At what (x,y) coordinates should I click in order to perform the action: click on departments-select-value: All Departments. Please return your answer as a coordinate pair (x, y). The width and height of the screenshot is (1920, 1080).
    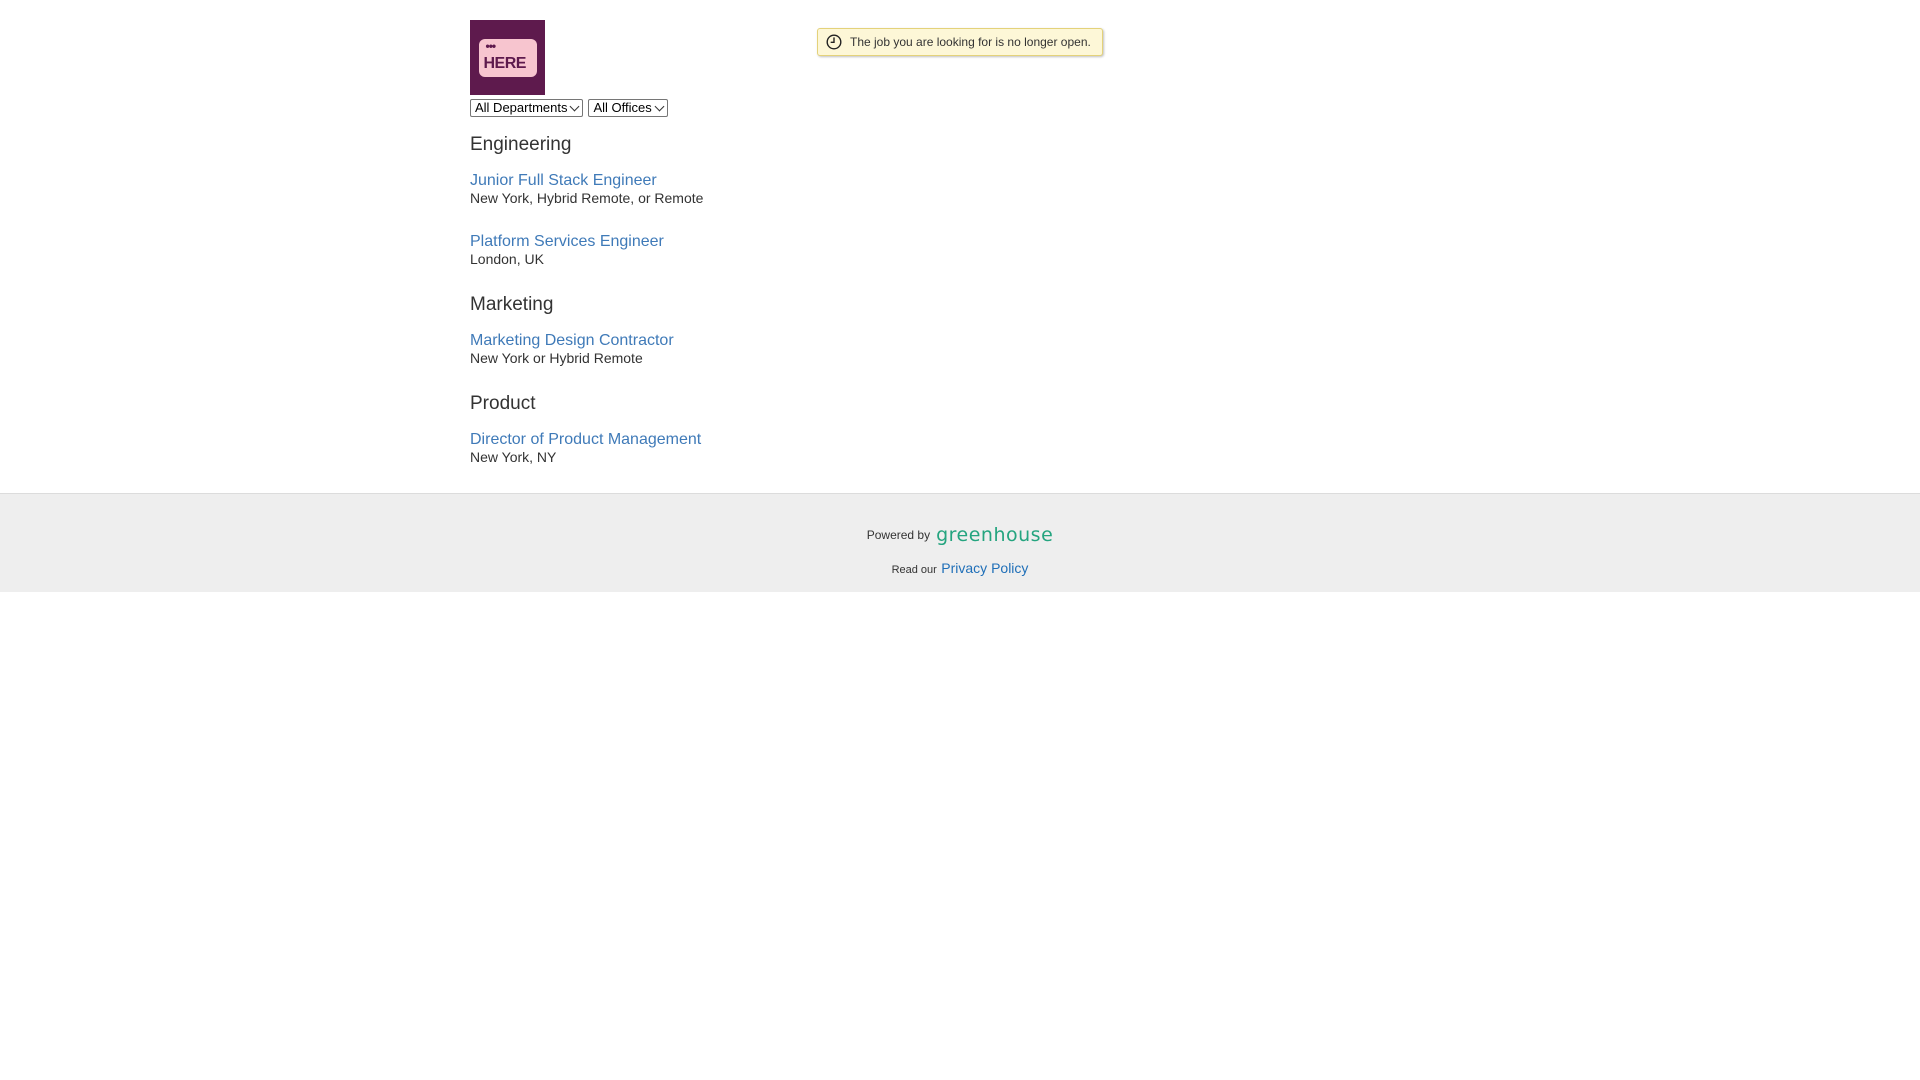
    Looking at the image, I should click on (521, 107).